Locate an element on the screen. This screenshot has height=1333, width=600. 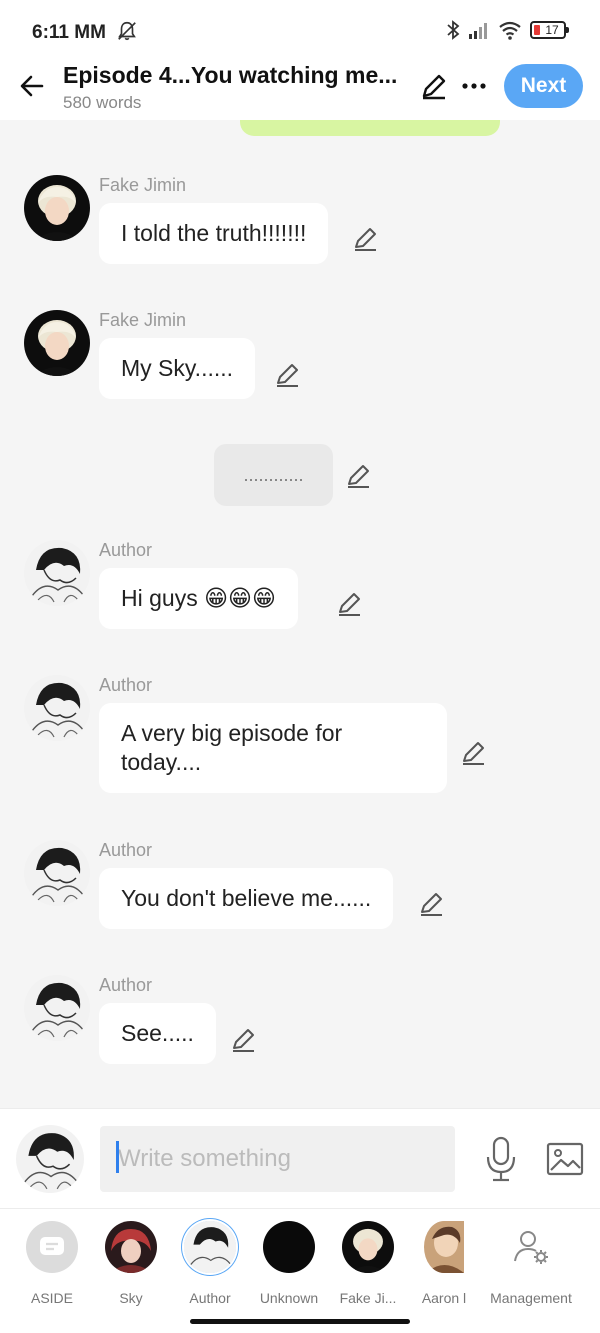
character-name: Sky is located at coordinates (131, 1298).